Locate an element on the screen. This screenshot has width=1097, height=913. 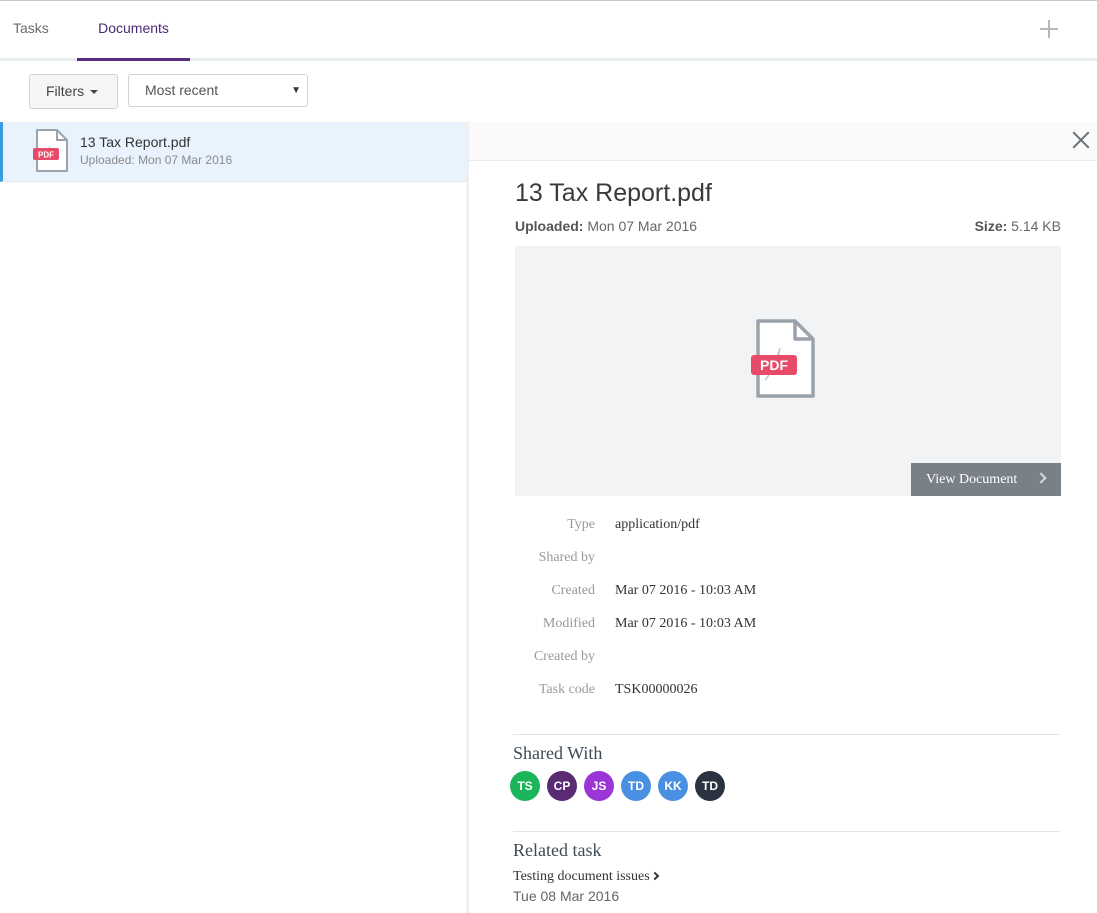
property-row: Type application/pdf is located at coordinates (788, 533).